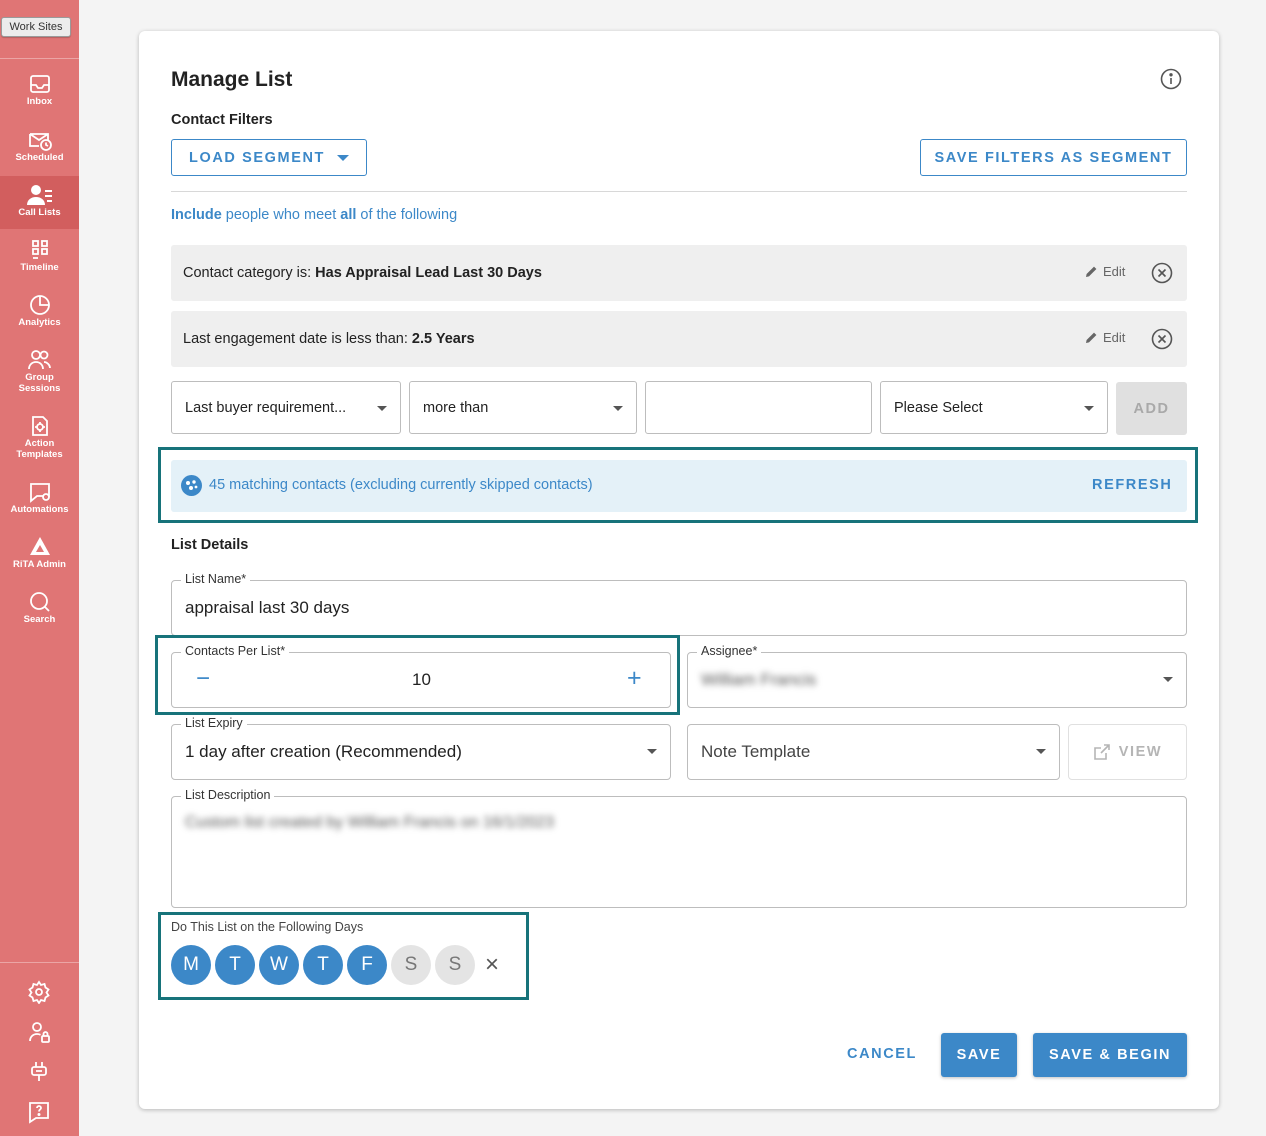 The width and height of the screenshot is (1266, 1136). What do you see at coordinates (421, 679) in the screenshot?
I see `contacts-per-list-value: 10` at bounding box center [421, 679].